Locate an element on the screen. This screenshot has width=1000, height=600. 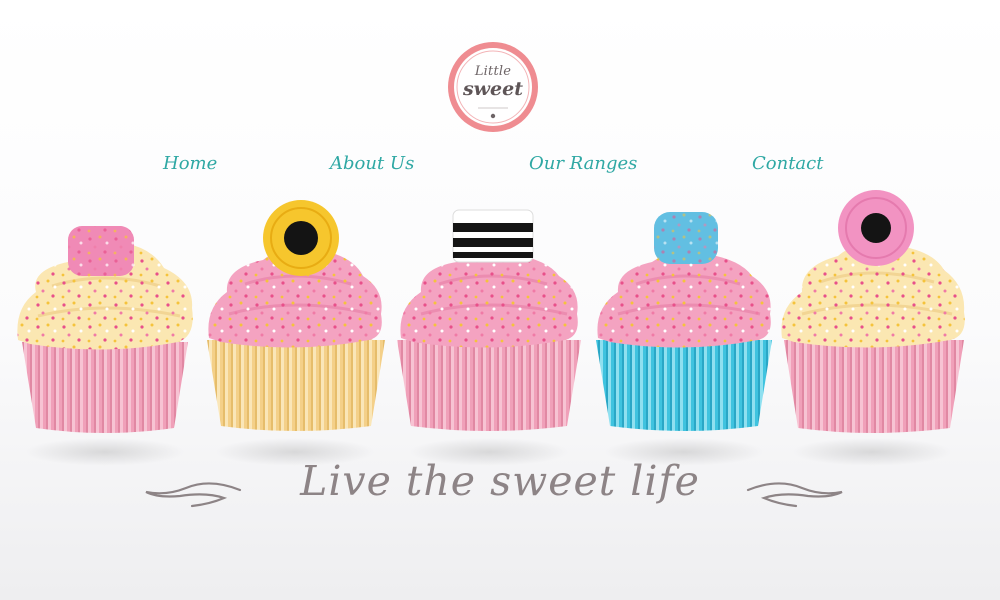
nav-about-us: About Us is located at coordinates (372, 163).